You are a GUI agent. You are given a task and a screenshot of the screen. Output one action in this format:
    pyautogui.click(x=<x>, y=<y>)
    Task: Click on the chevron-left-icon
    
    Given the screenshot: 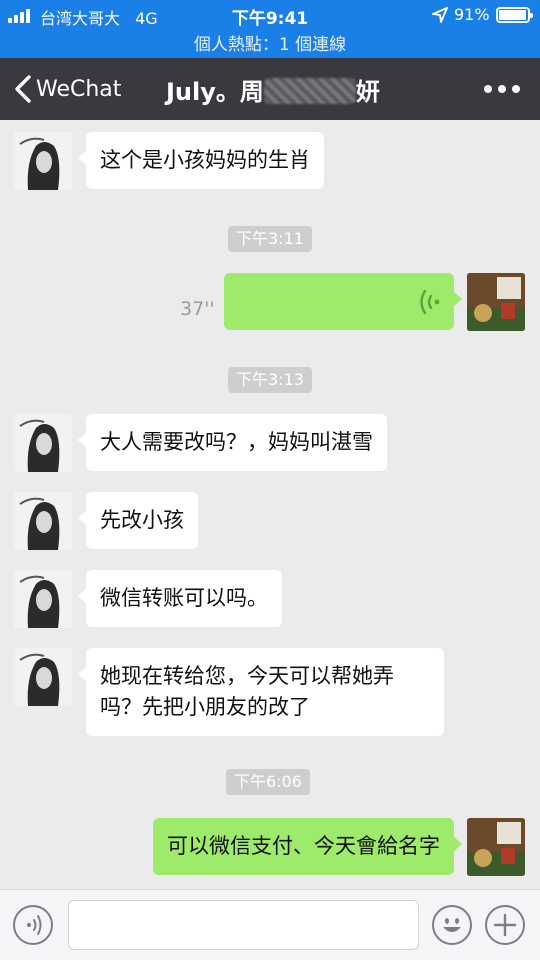 What is the action you would take?
    pyautogui.click(x=23, y=89)
    